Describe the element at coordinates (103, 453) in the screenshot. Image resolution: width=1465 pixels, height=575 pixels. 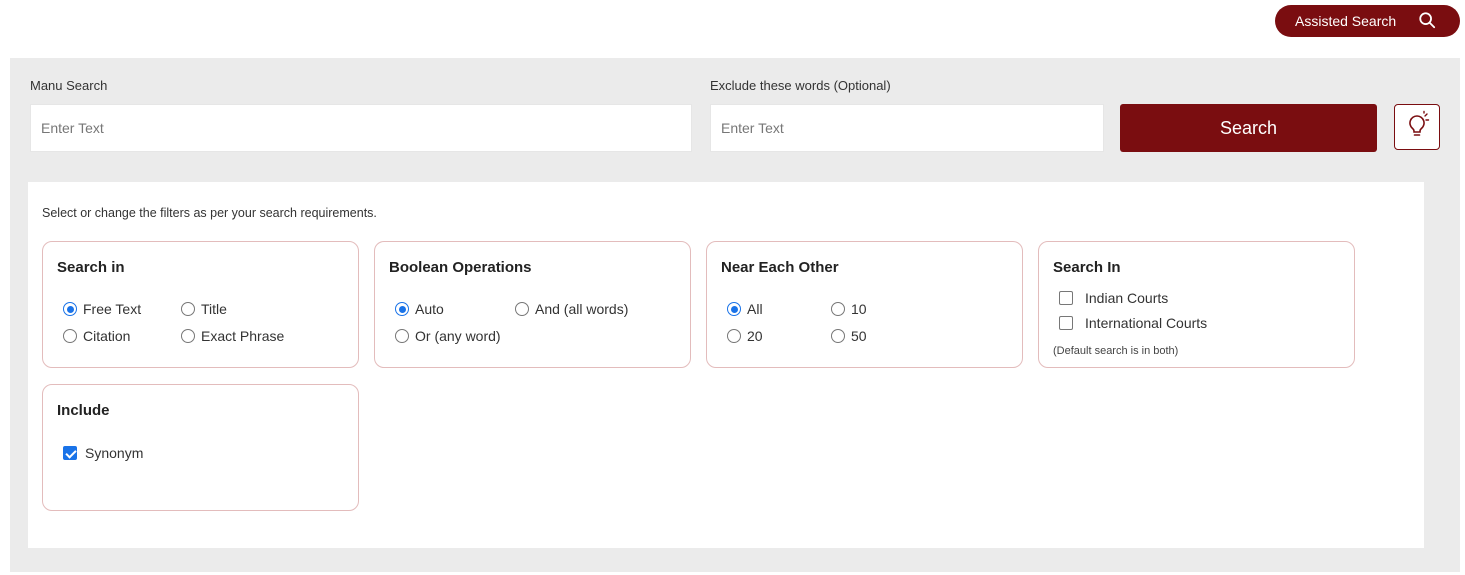
I see `synonym-checkbox: Synonym` at that location.